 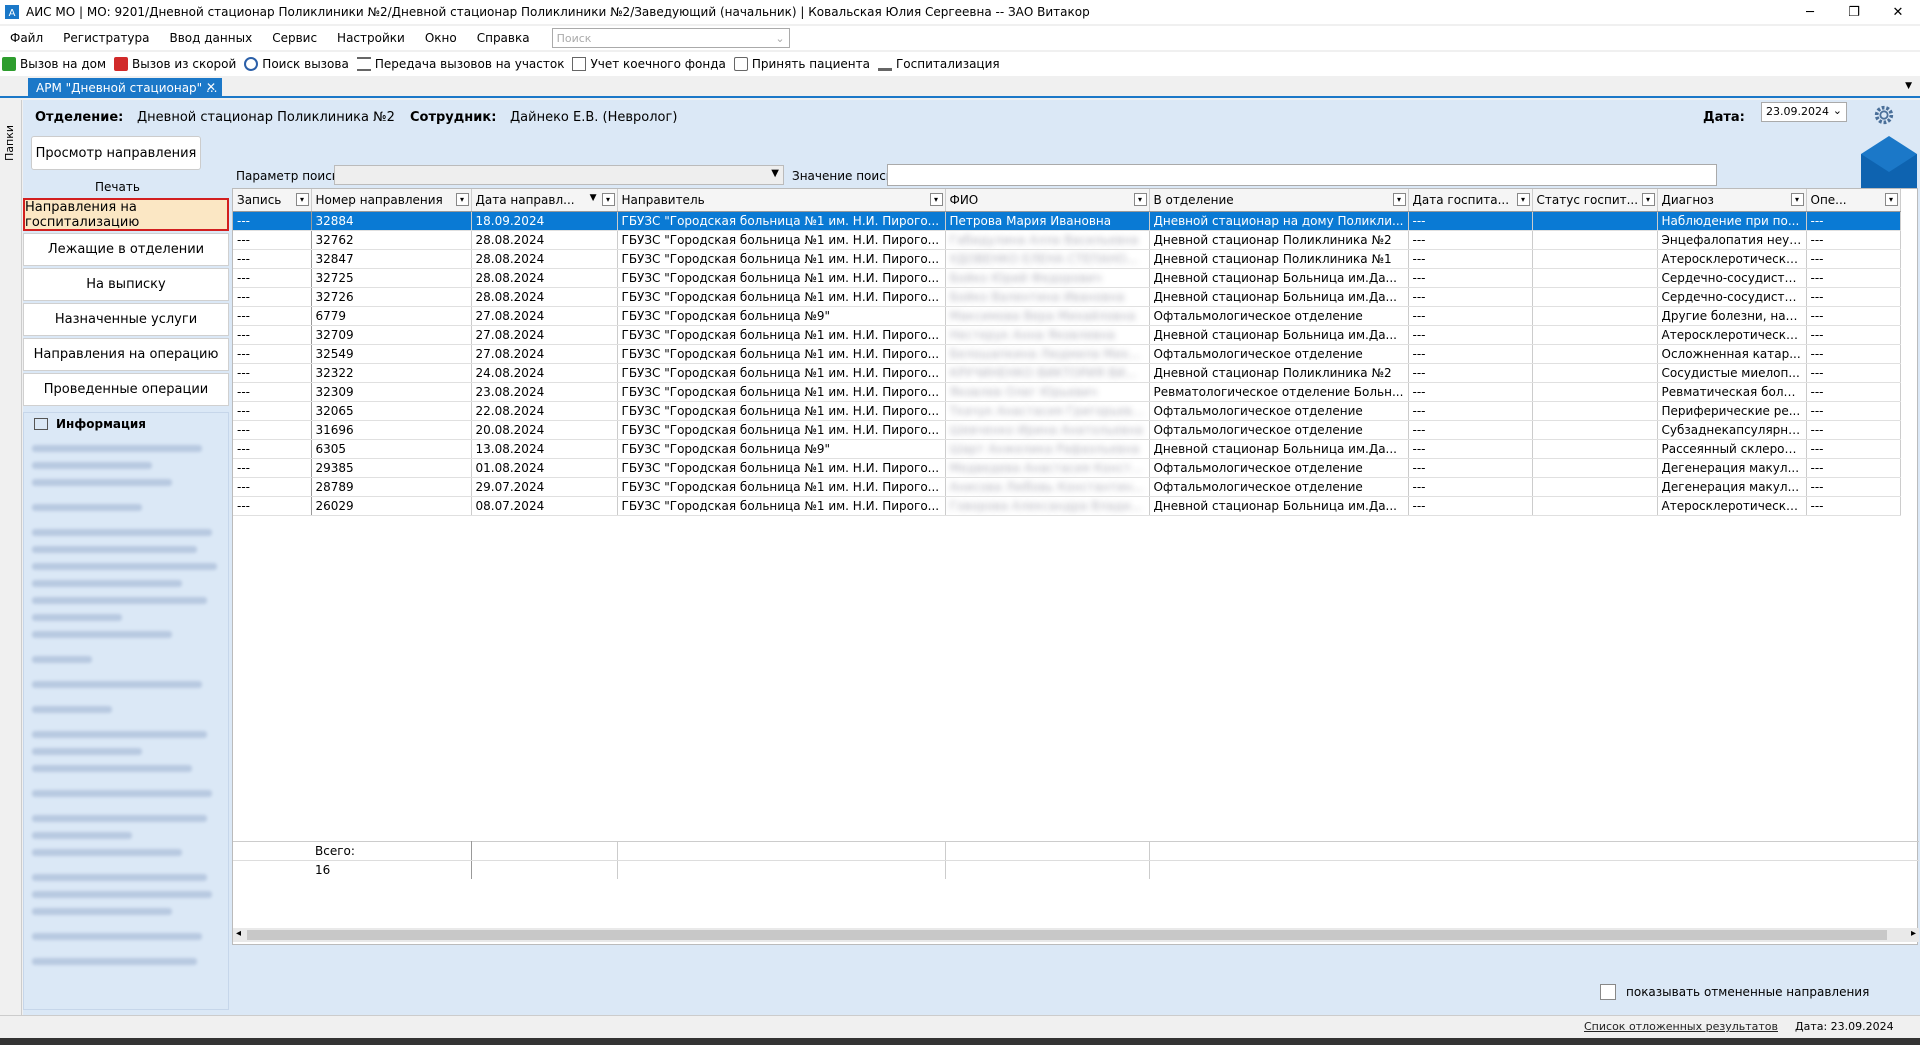 I want to click on date-picker: 23.09.2024 ⌄, so click(x=1804, y=112).